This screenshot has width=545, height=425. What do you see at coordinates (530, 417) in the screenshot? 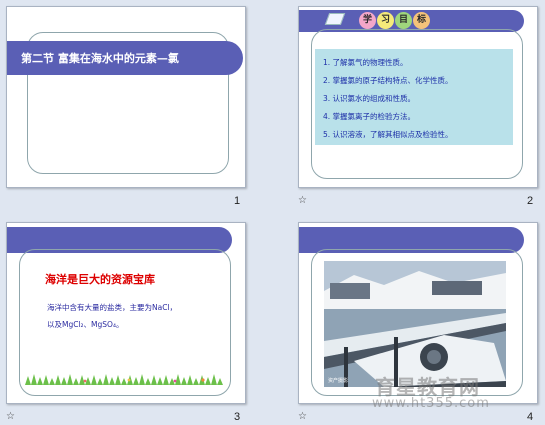
I see `slide-number-4: 4` at bounding box center [530, 417].